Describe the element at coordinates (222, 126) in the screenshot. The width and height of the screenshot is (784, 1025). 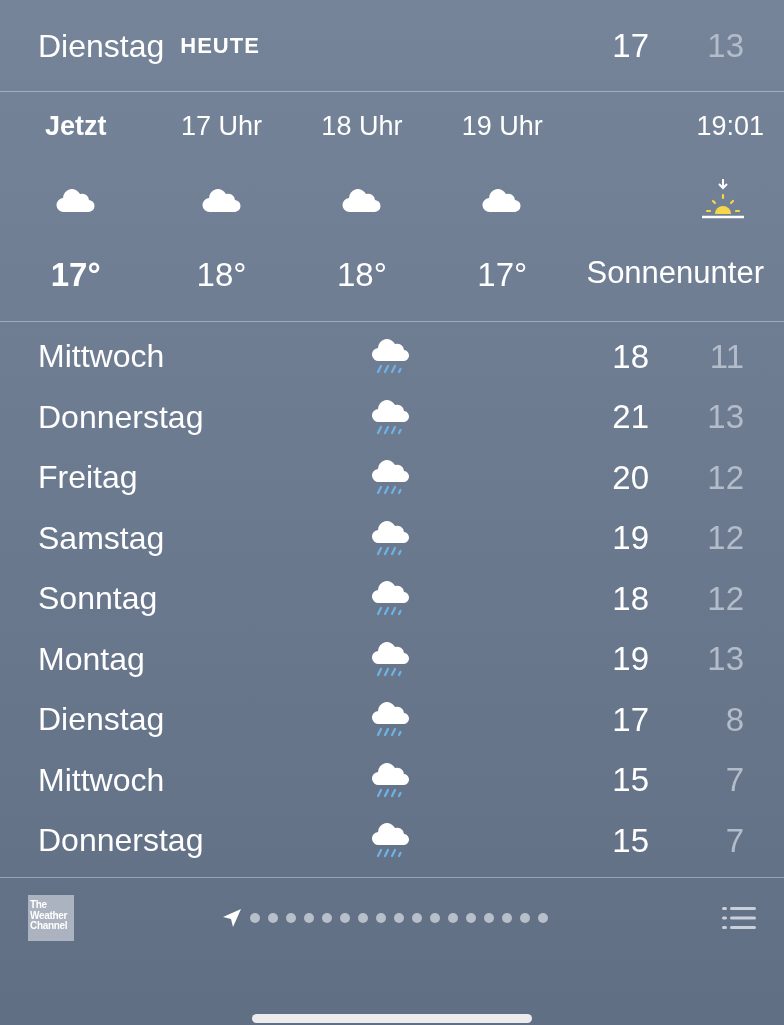
I see `hour-label: 17 Uhr` at that location.